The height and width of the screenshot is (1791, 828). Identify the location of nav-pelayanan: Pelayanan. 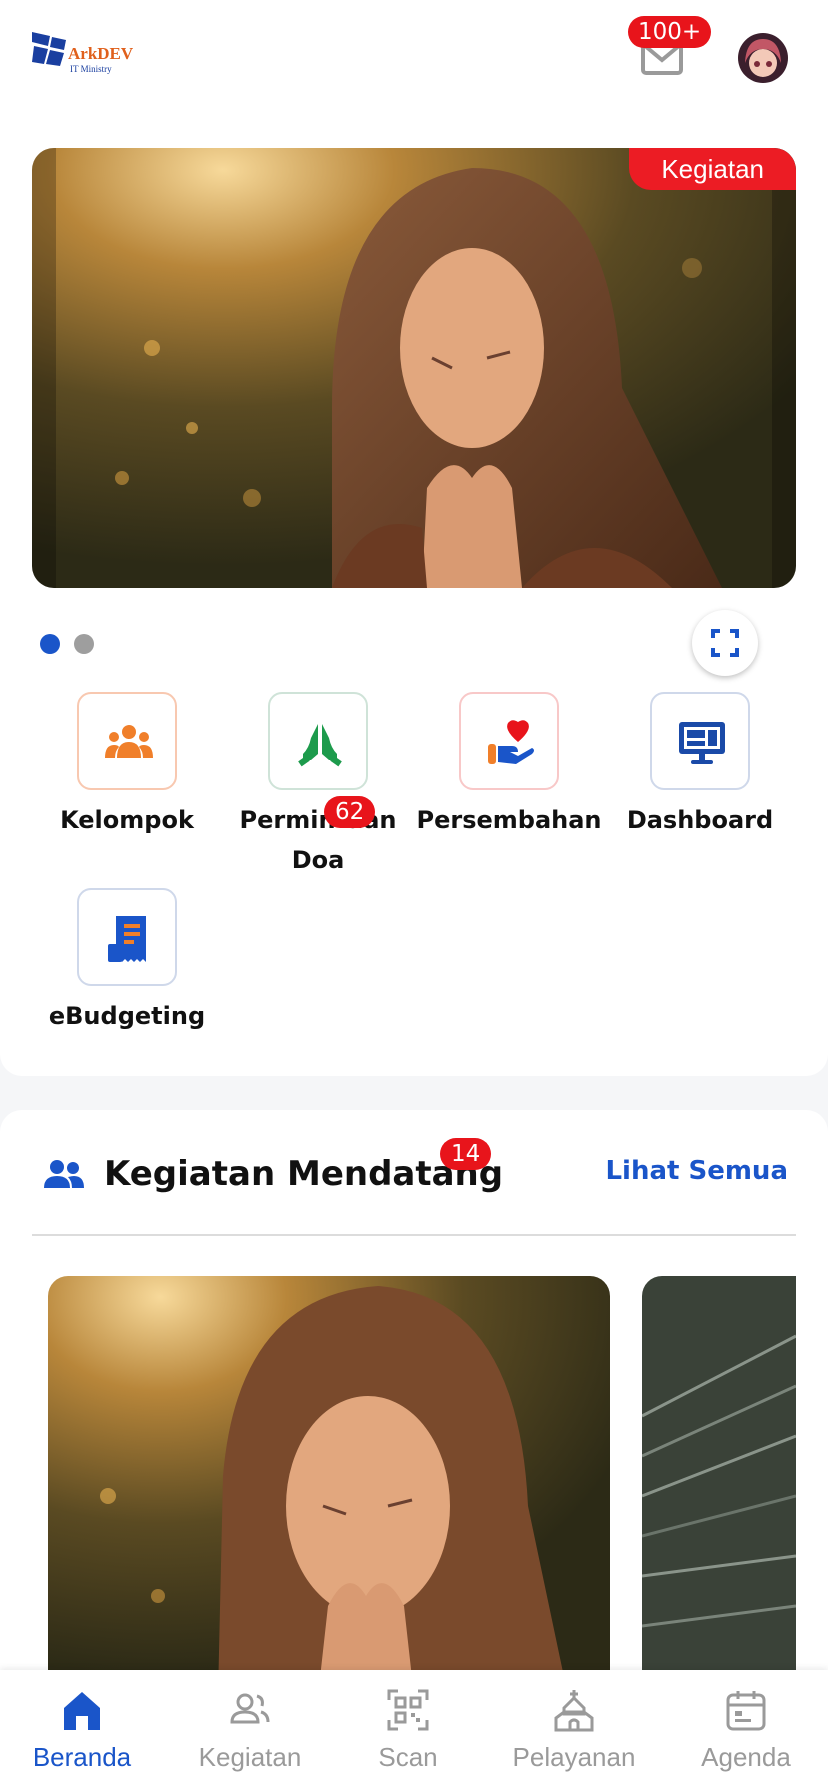
(574, 1731).